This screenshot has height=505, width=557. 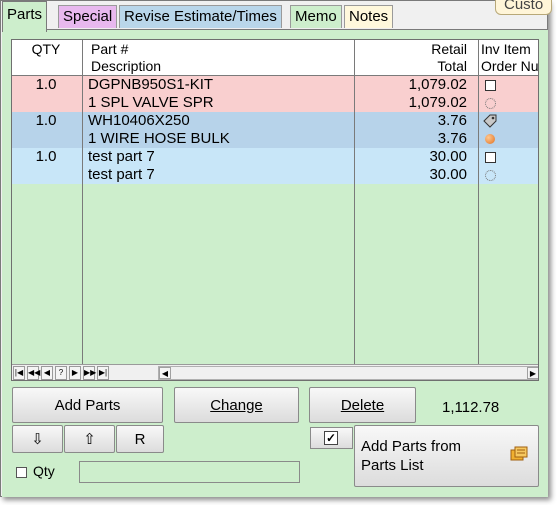 What do you see at coordinates (490, 139) in the screenshot?
I see `orange-dot-icon` at bounding box center [490, 139].